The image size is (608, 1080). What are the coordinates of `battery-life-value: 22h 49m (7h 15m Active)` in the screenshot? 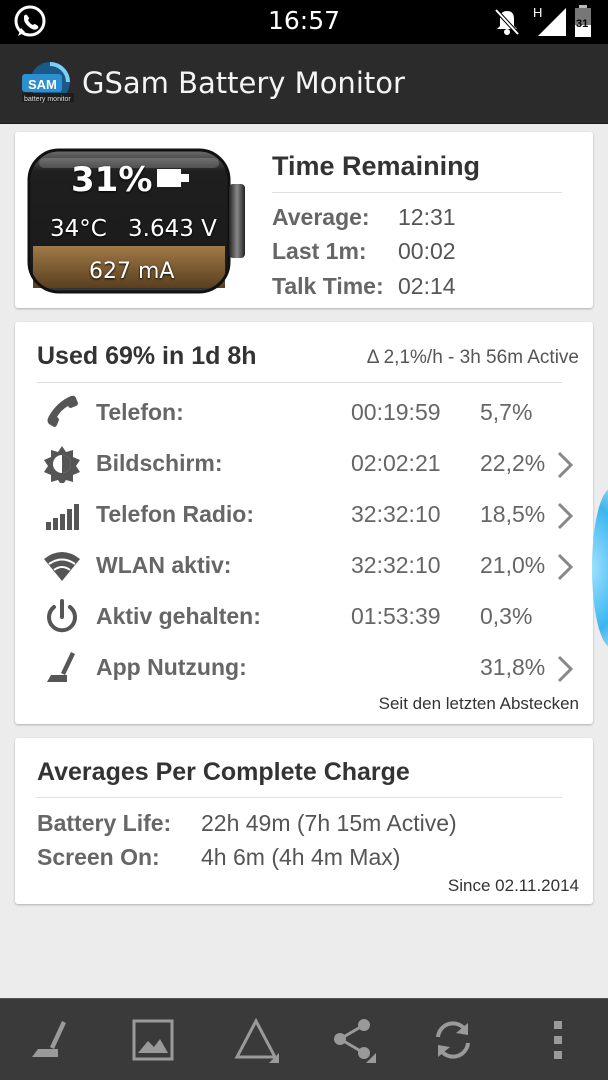 It's located at (329, 823).